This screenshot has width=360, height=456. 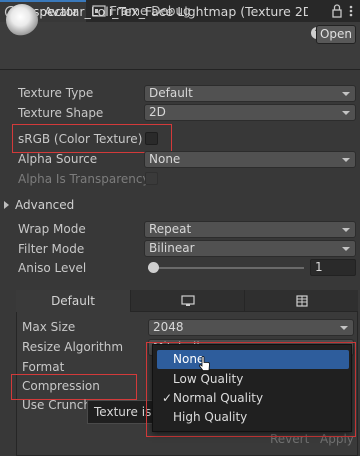 I want to click on platform-tab-android, so click(x=301, y=301).